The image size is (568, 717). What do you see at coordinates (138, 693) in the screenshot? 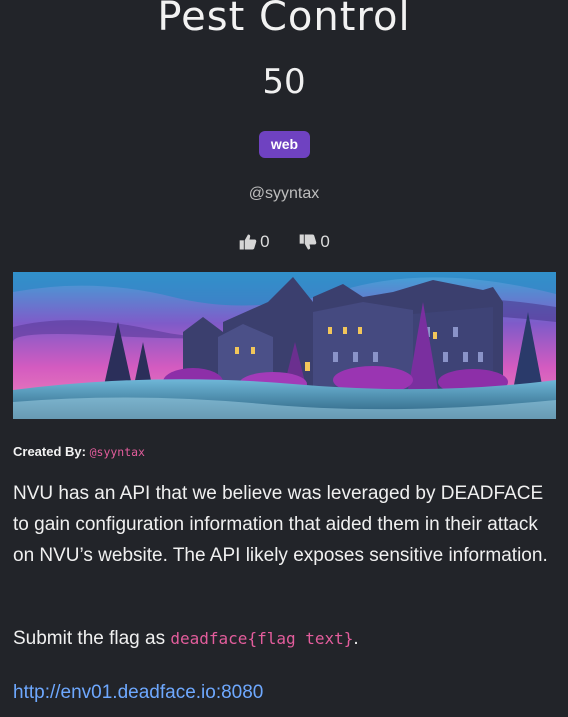
I see `challenge-link: http://env01.deadface.io:8080` at bounding box center [138, 693].